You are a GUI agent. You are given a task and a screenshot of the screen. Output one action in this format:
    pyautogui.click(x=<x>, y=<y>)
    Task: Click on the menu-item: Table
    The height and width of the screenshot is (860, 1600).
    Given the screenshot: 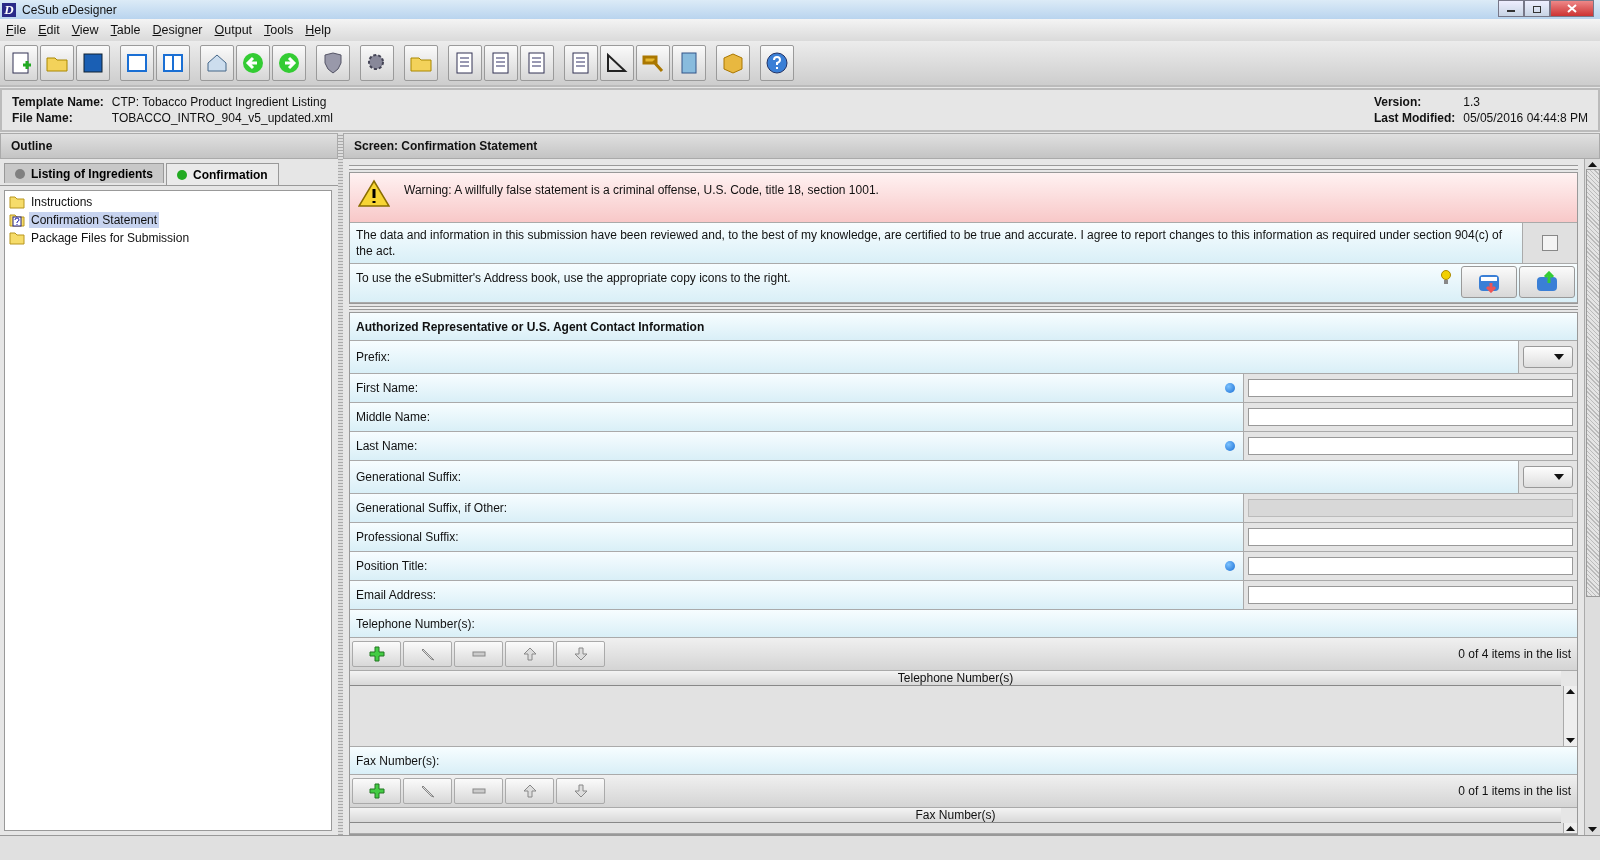 What is the action you would take?
    pyautogui.click(x=125, y=30)
    